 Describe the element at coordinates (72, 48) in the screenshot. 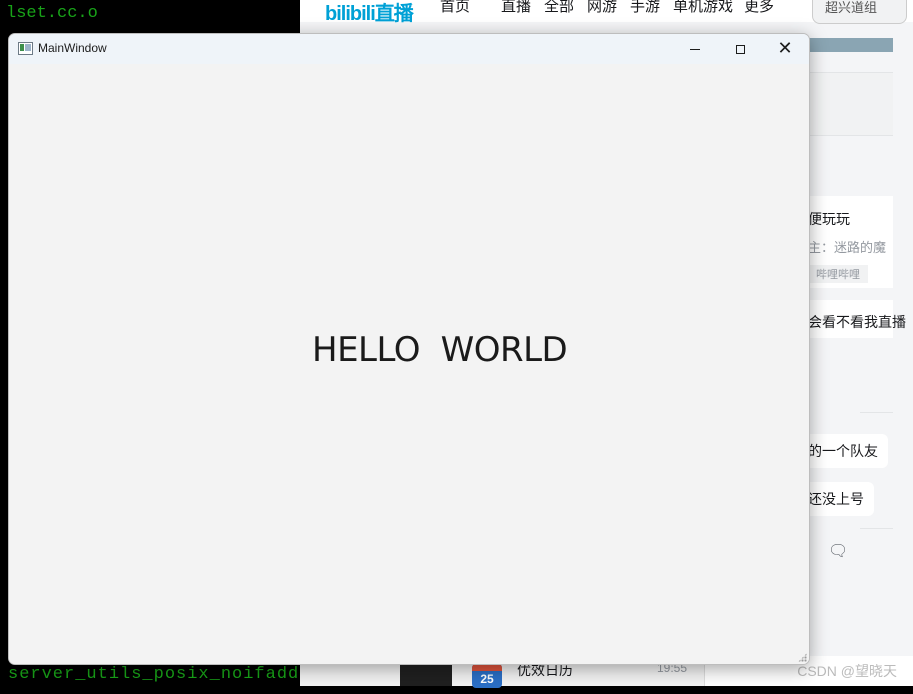

I see `window-title: MainWindow` at that location.